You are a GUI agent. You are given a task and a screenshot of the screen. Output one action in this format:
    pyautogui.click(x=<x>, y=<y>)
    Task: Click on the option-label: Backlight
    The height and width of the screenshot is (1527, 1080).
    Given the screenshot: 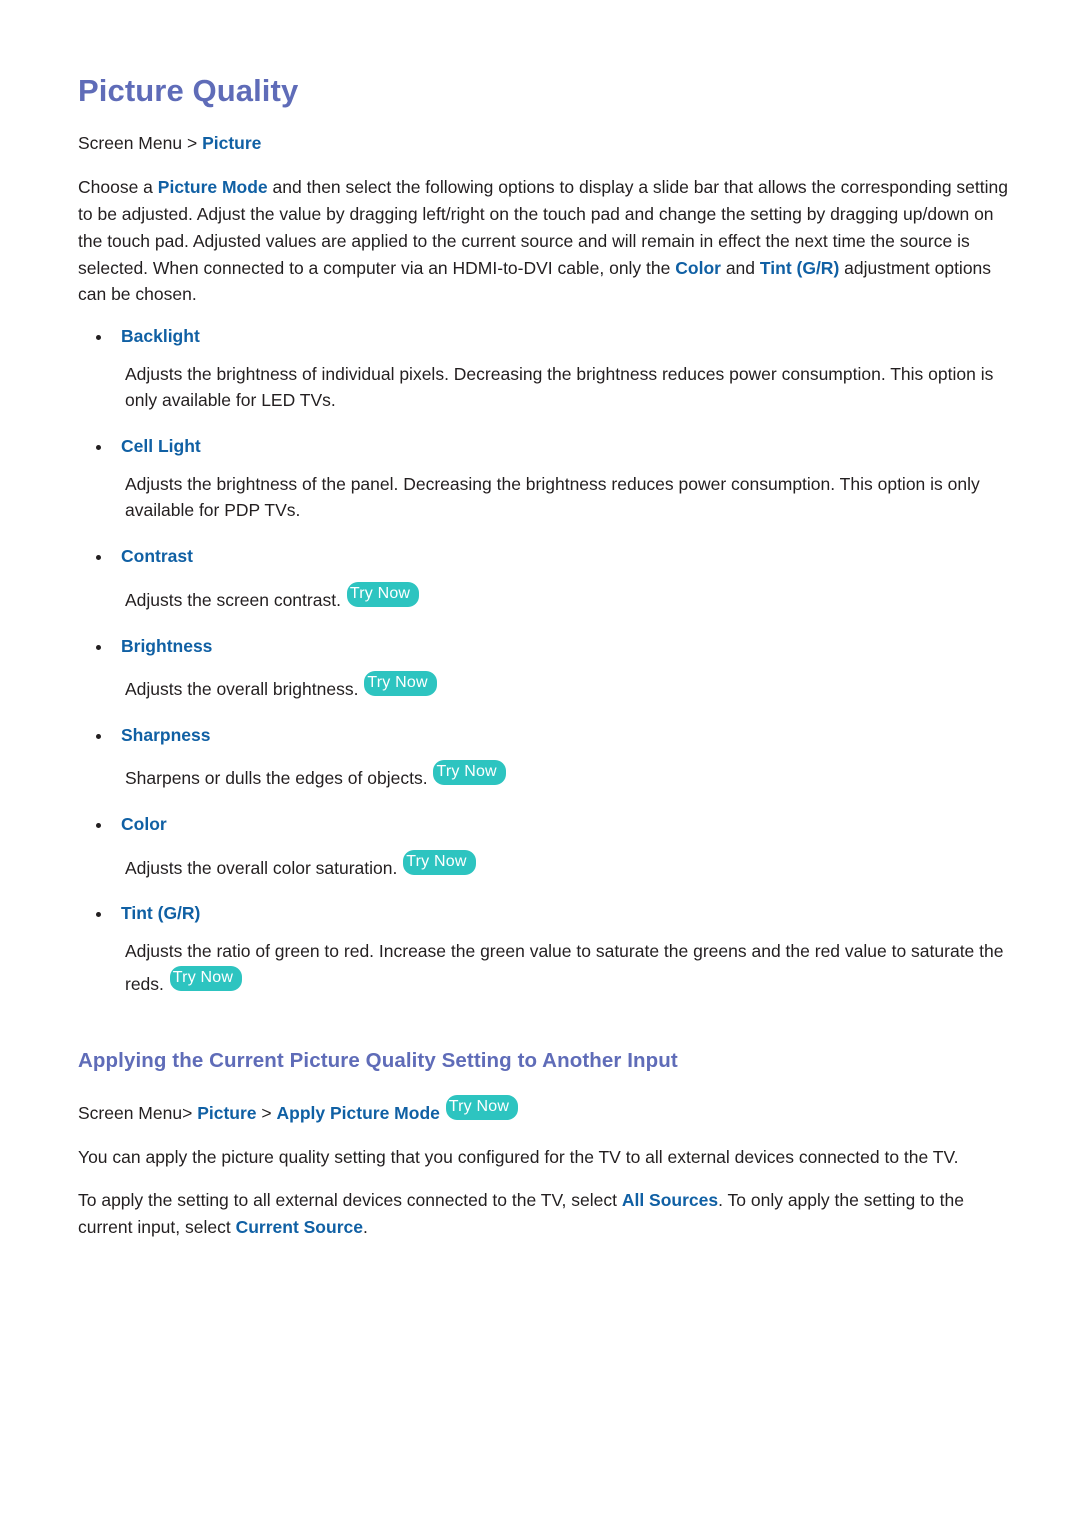 What is the action you would take?
    pyautogui.click(x=160, y=336)
    